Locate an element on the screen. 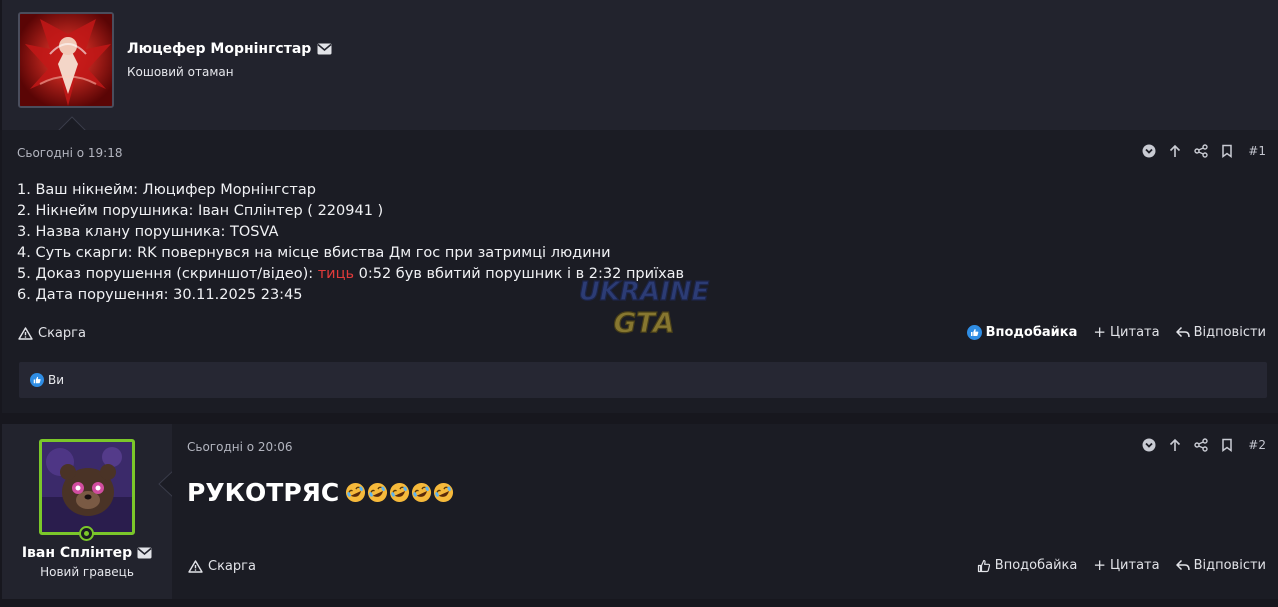  post-date: Сьогодні о 20:06 is located at coordinates (239, 447).